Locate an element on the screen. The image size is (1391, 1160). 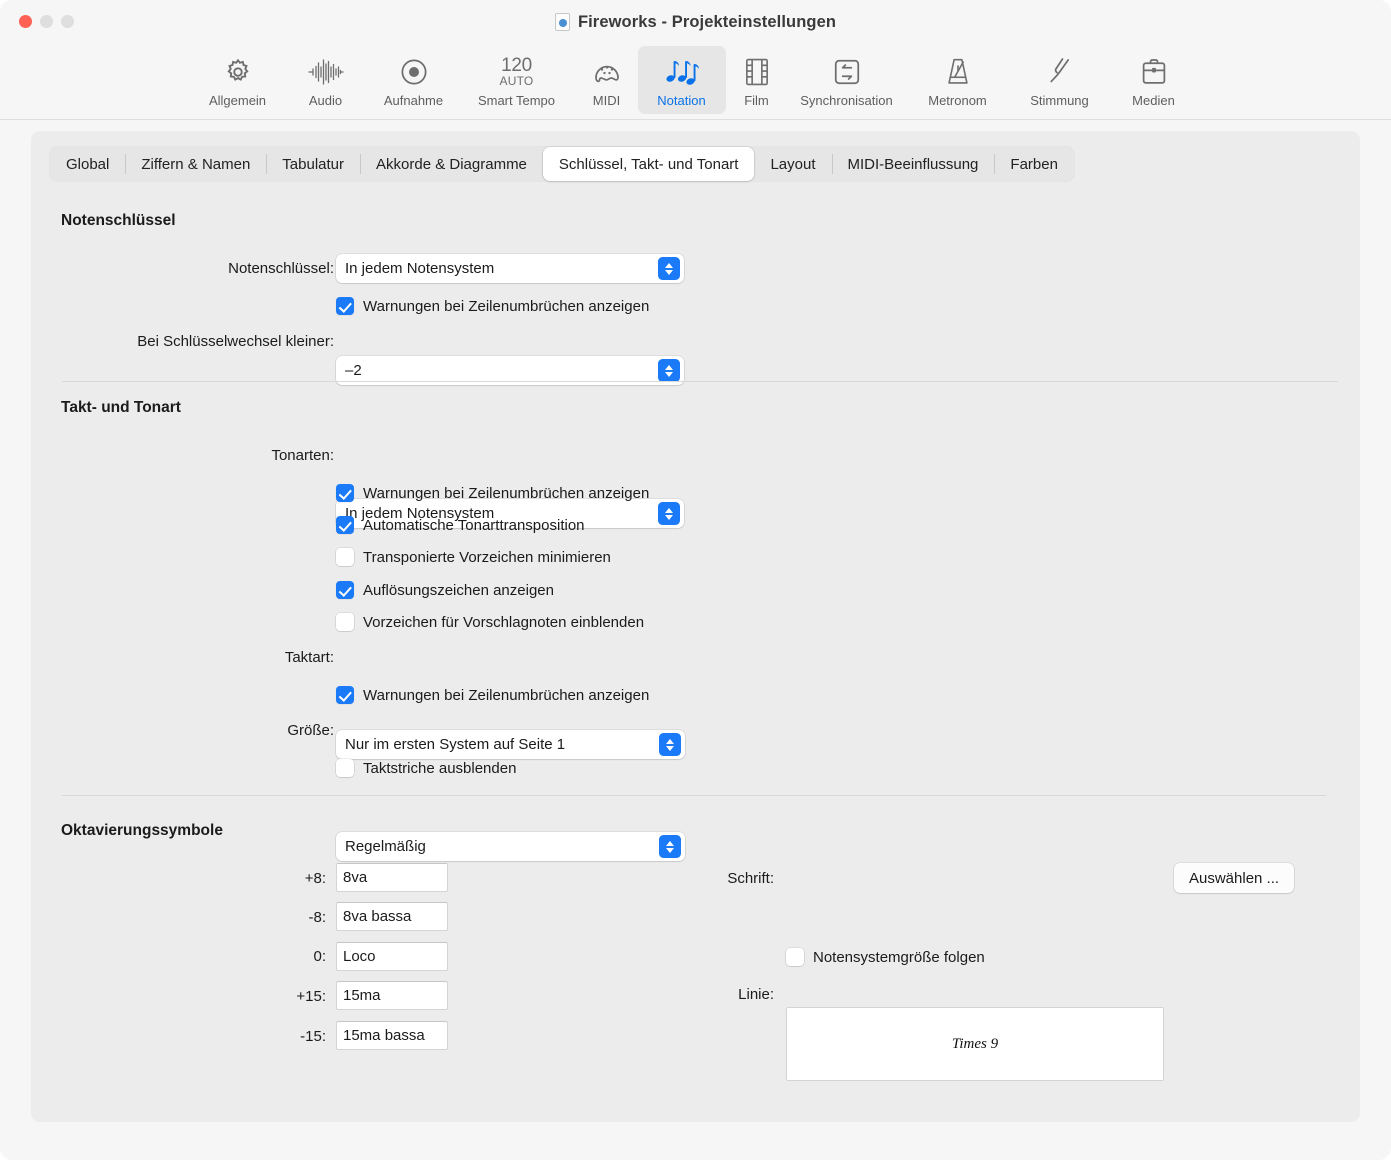
tab-label: Ziffern & Namen is located at coordinates (196, 164).